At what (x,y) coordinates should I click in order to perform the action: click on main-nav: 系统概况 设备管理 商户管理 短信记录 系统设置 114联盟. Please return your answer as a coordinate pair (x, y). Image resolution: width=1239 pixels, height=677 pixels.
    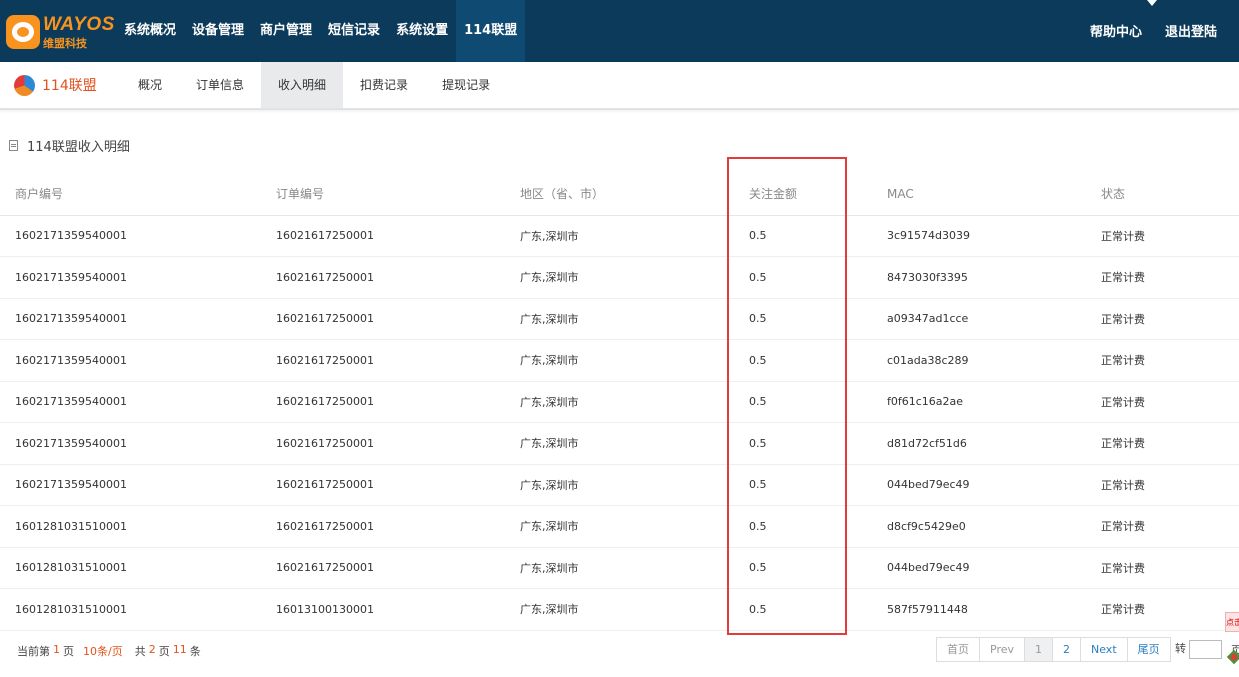
    Looking at the image, I should click on (321, 31).